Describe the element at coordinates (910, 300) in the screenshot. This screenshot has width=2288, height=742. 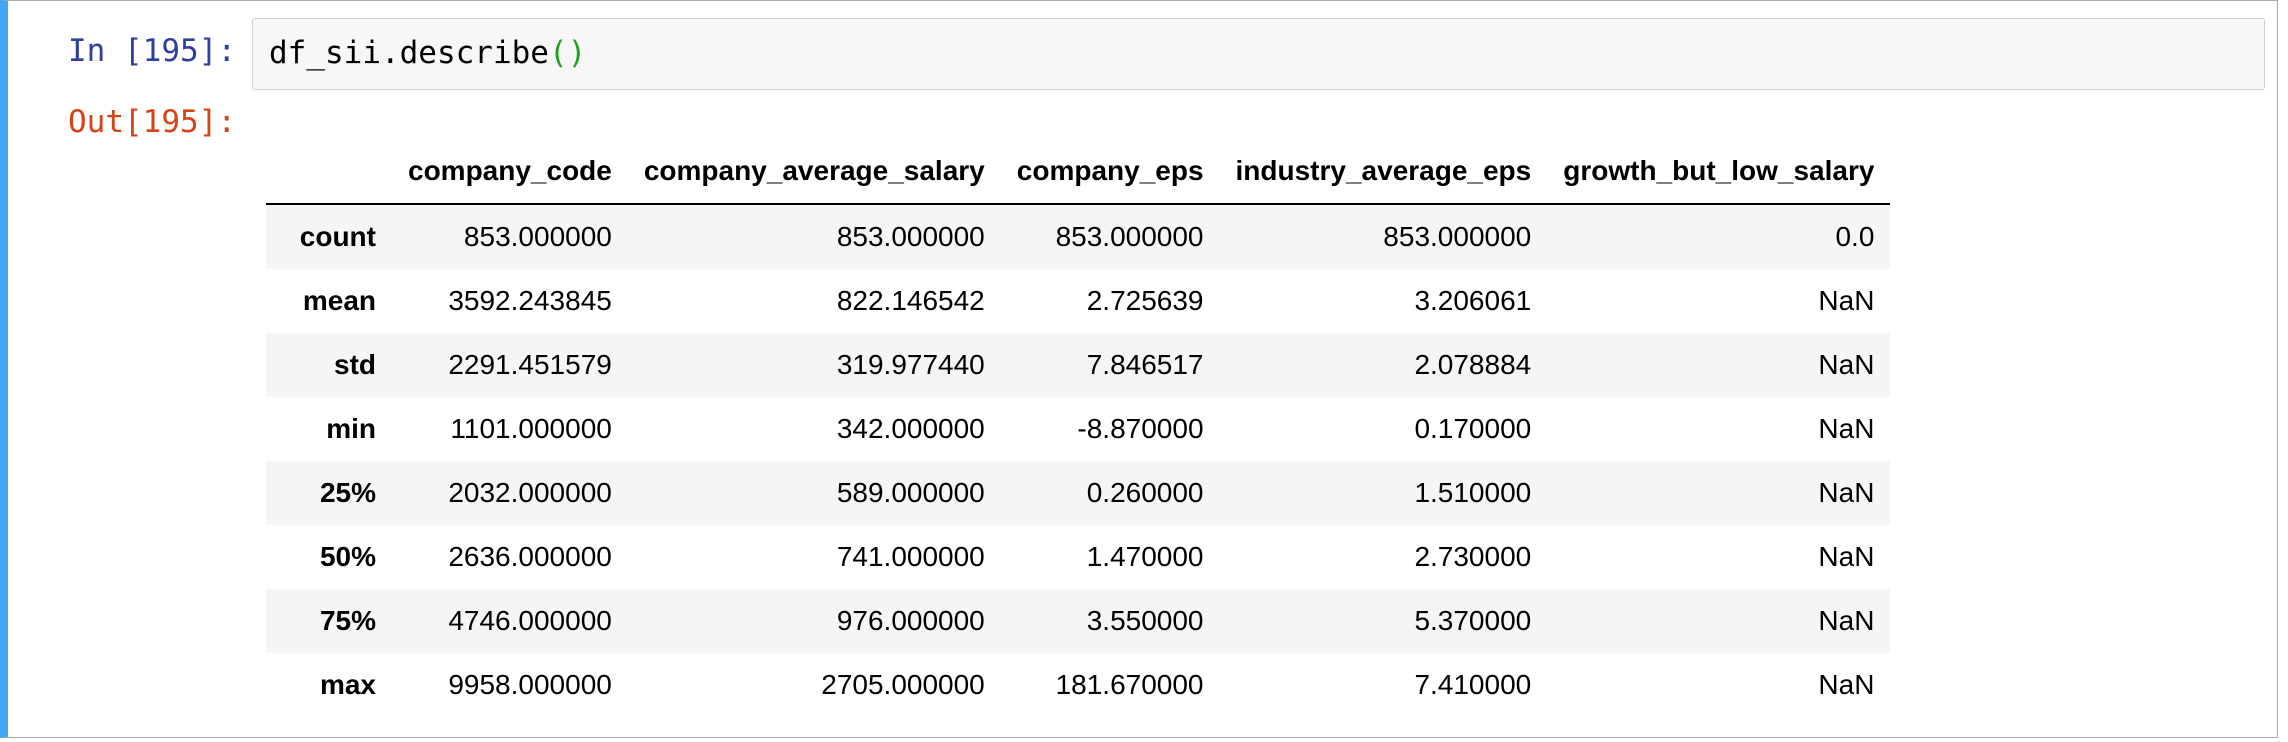
I see `table-cell: 822.146542` at that location.